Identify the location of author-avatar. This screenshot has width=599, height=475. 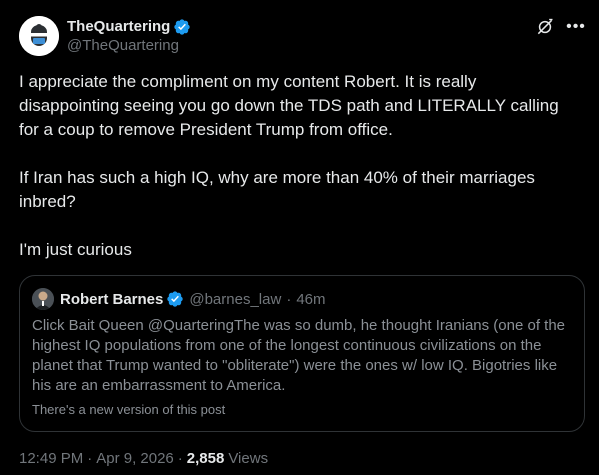
(39, 36).